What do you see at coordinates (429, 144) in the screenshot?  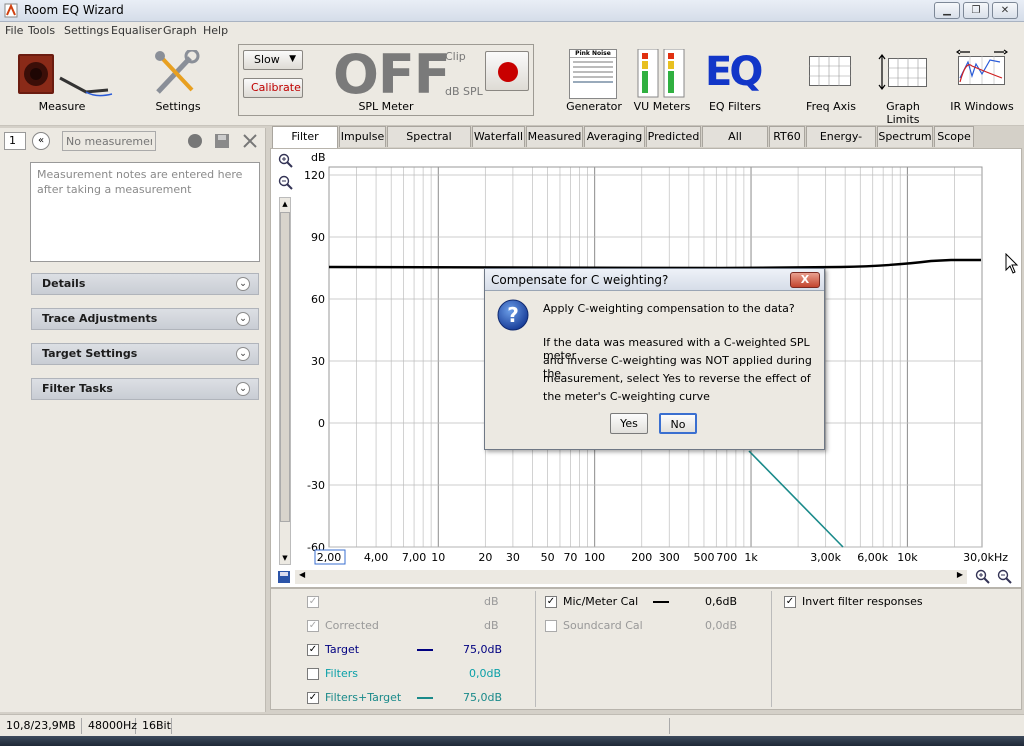 I see `tab-spectral-decay: Spectral Decay` at bounding box center [429, 144].